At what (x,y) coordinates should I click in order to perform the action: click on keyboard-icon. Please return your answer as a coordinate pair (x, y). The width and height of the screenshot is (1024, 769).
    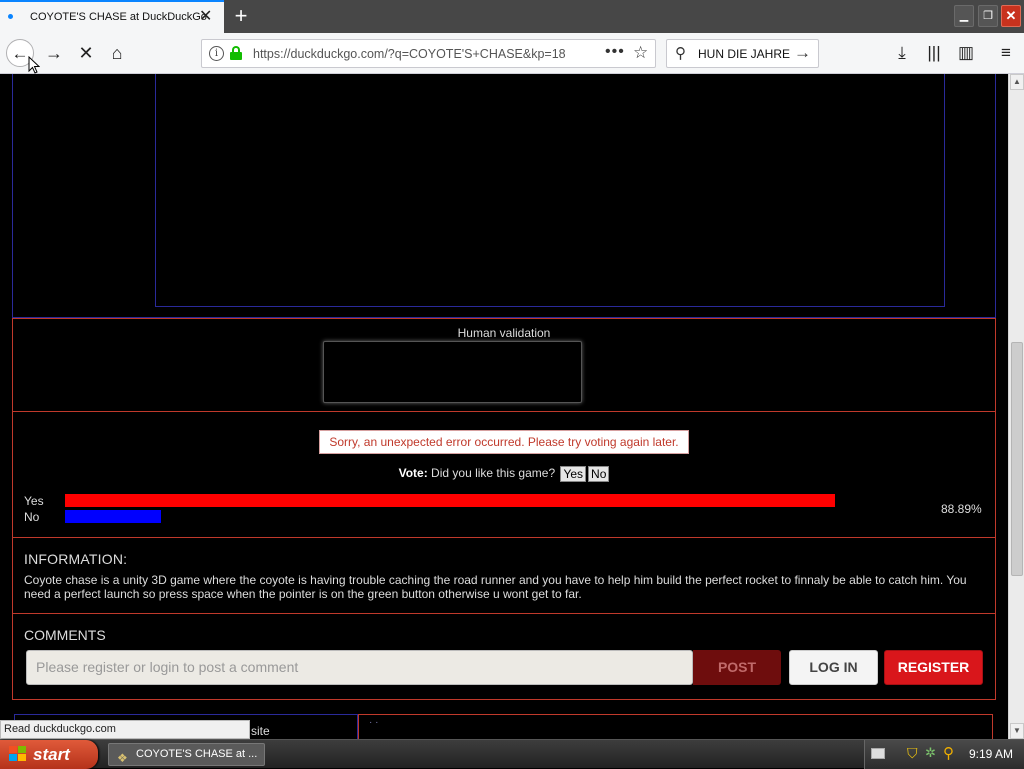
    Looking at the image, I should click on (878, 753).